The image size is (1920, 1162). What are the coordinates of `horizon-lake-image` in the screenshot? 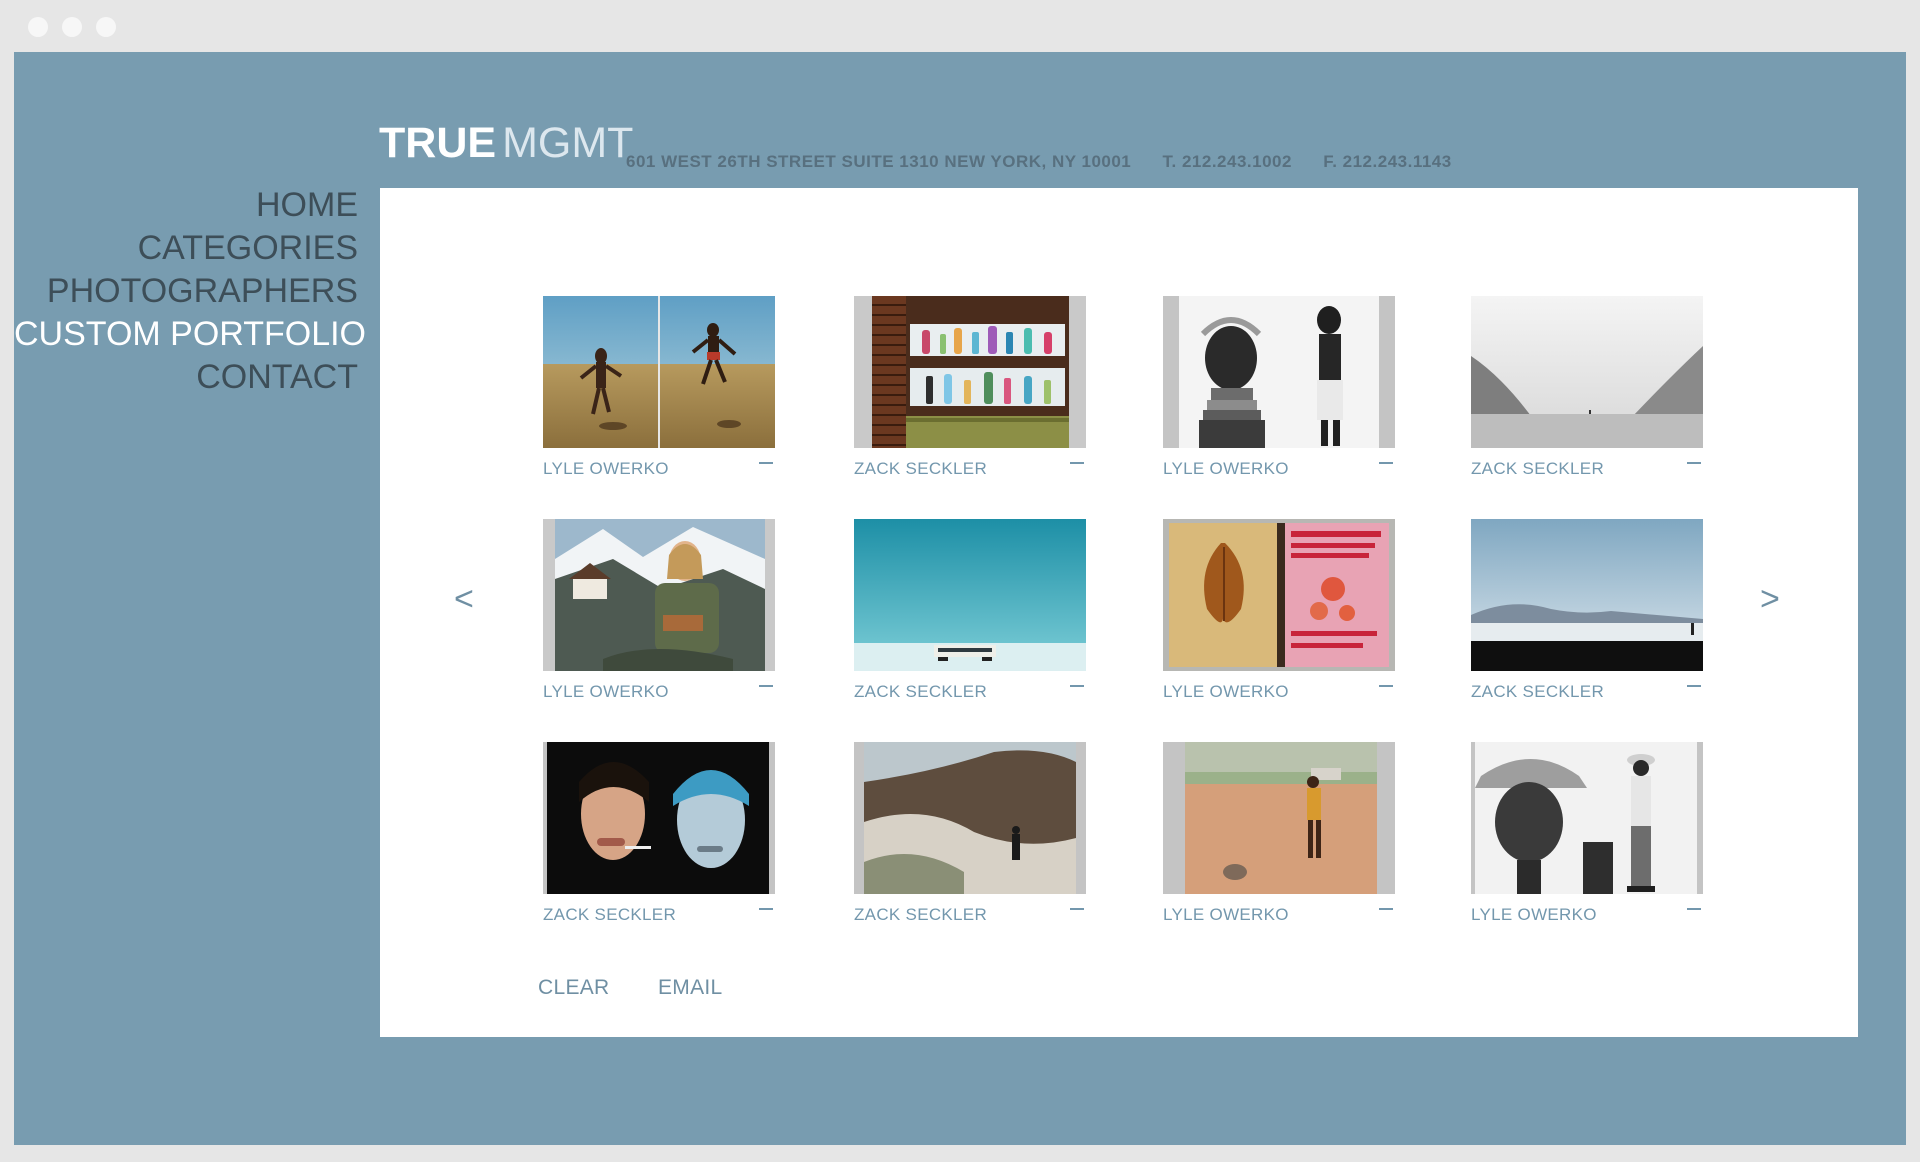 It's located at (1587, 595).